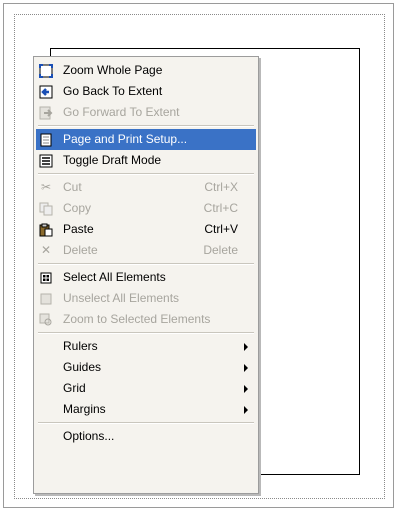 This screenshot has height=512, width=399. What do you see at coordinates (112, 160) in the screenshot?
I see `menu-item-label: Toggle Draft Mode` at bounding box center [112, 160].